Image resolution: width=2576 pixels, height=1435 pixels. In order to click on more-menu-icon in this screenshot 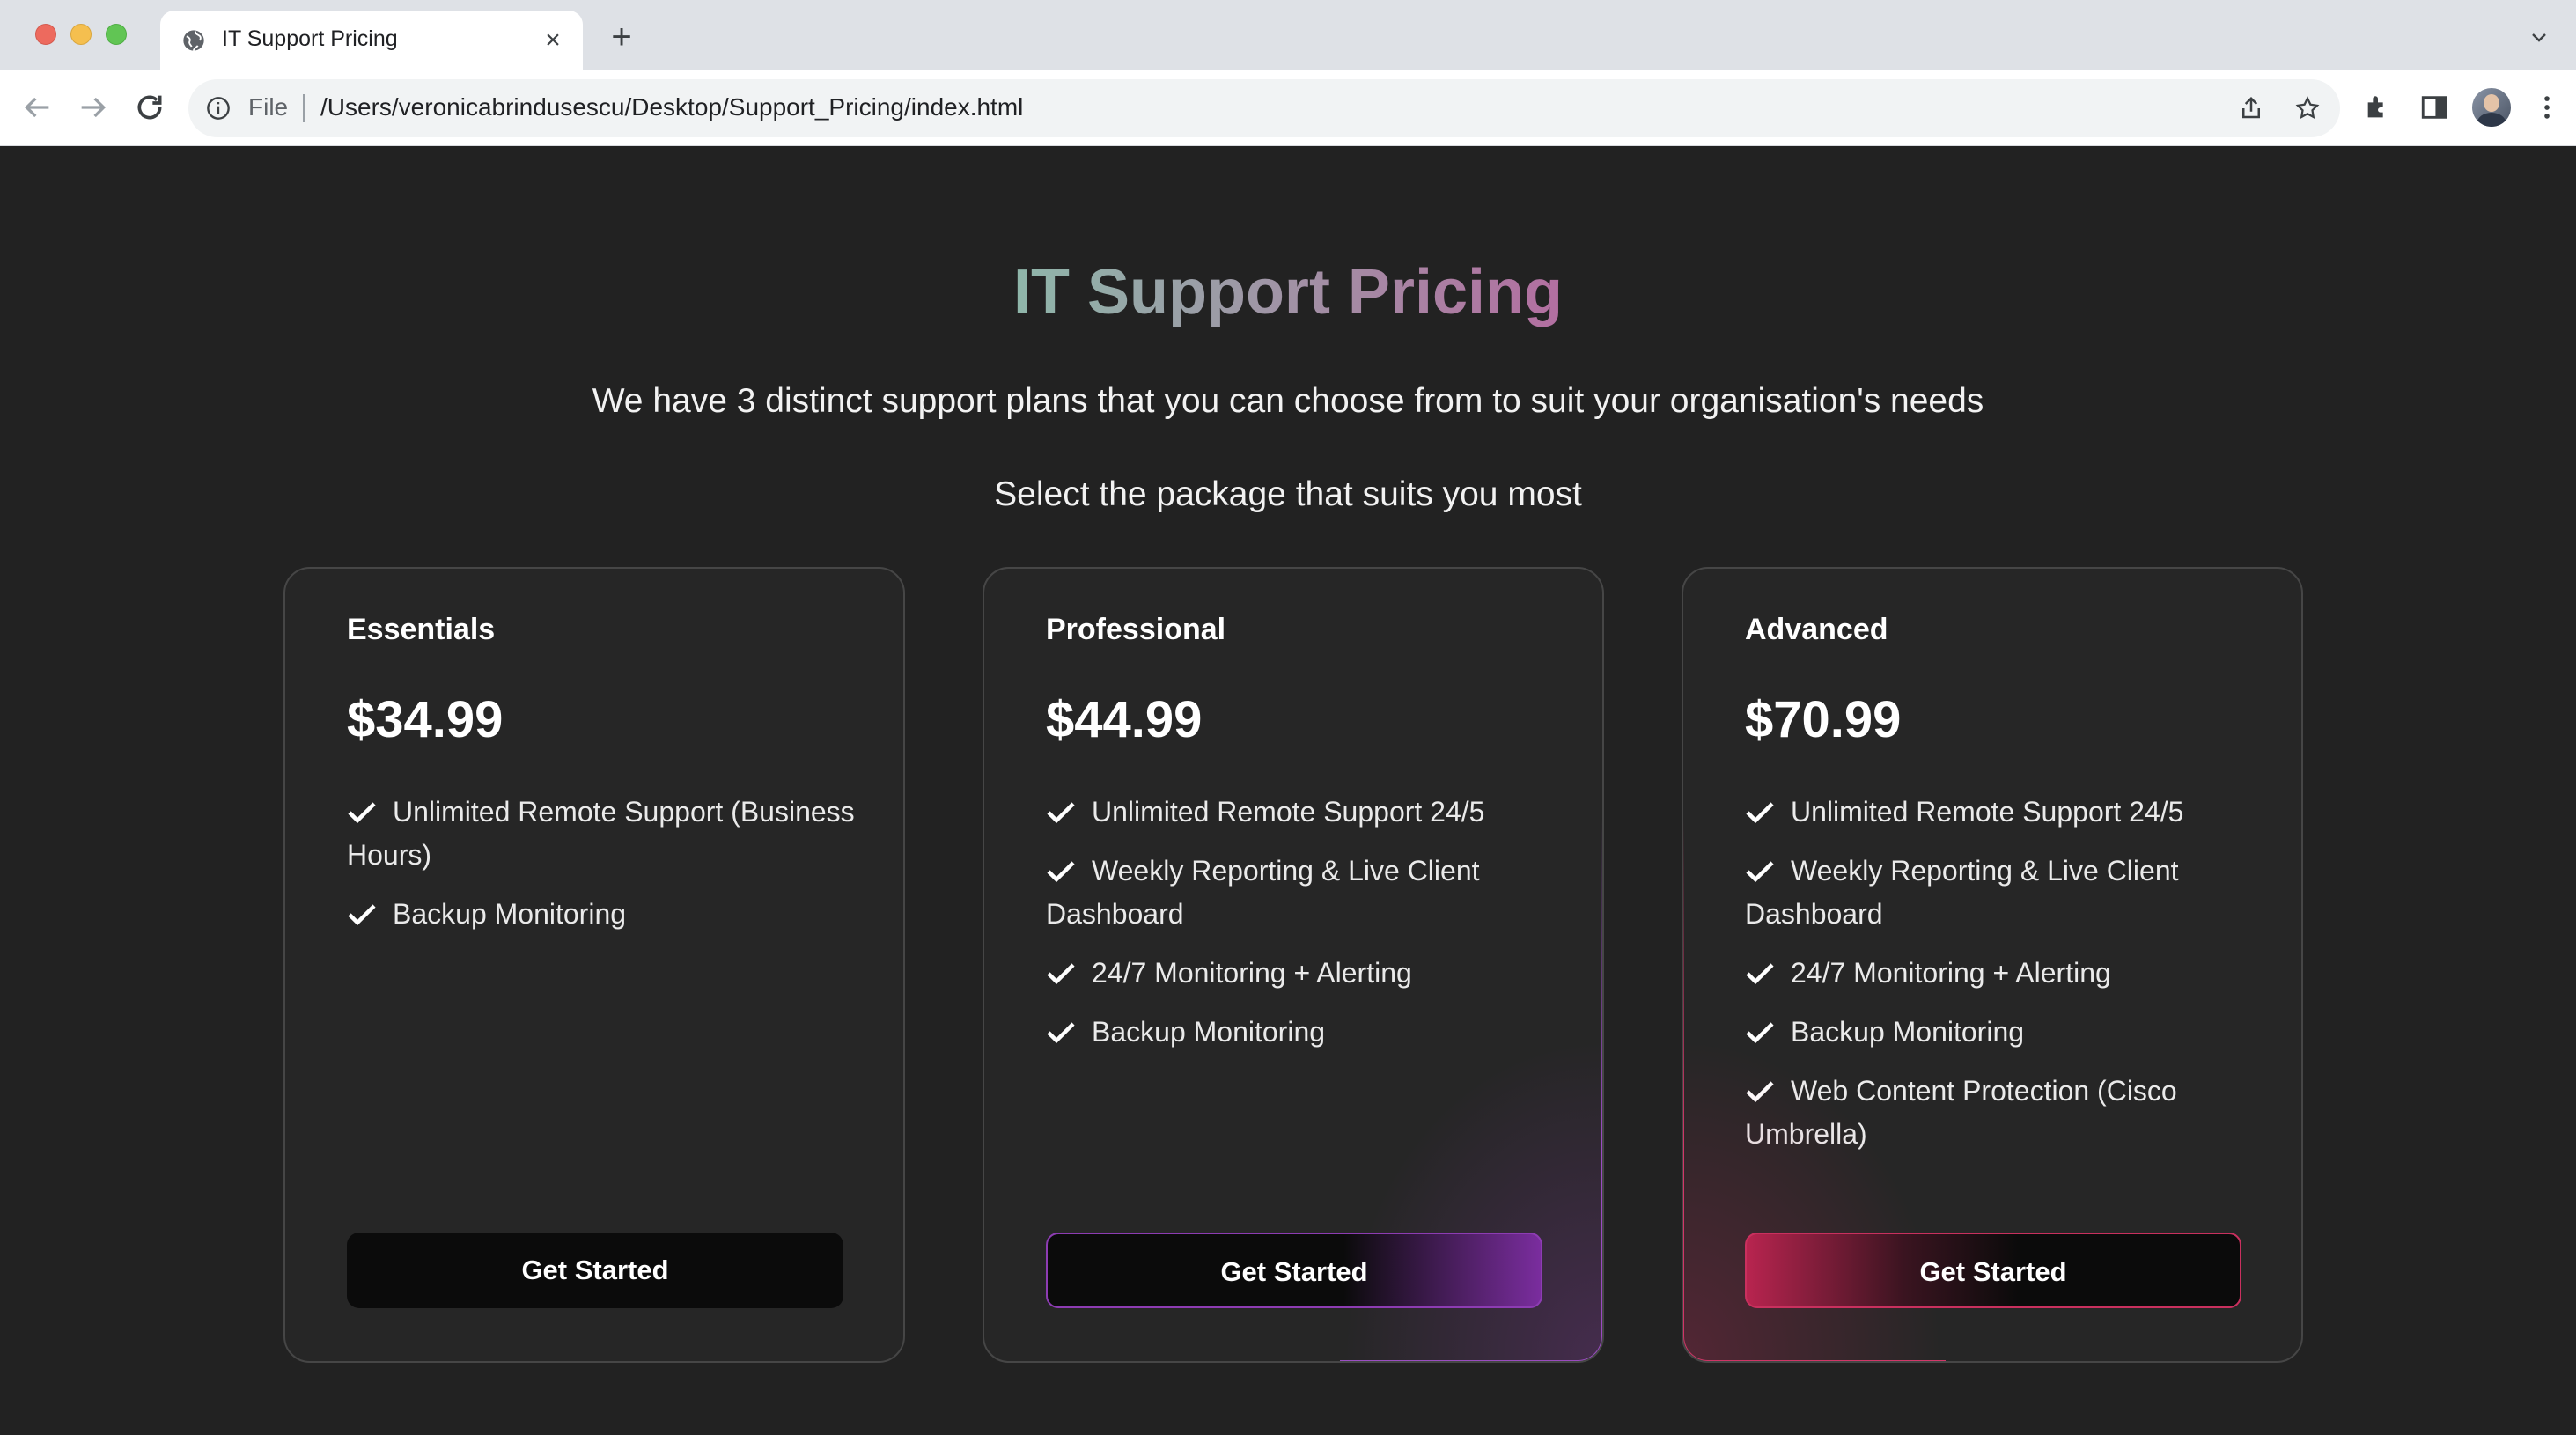, I will do `click(2547, 107)`.